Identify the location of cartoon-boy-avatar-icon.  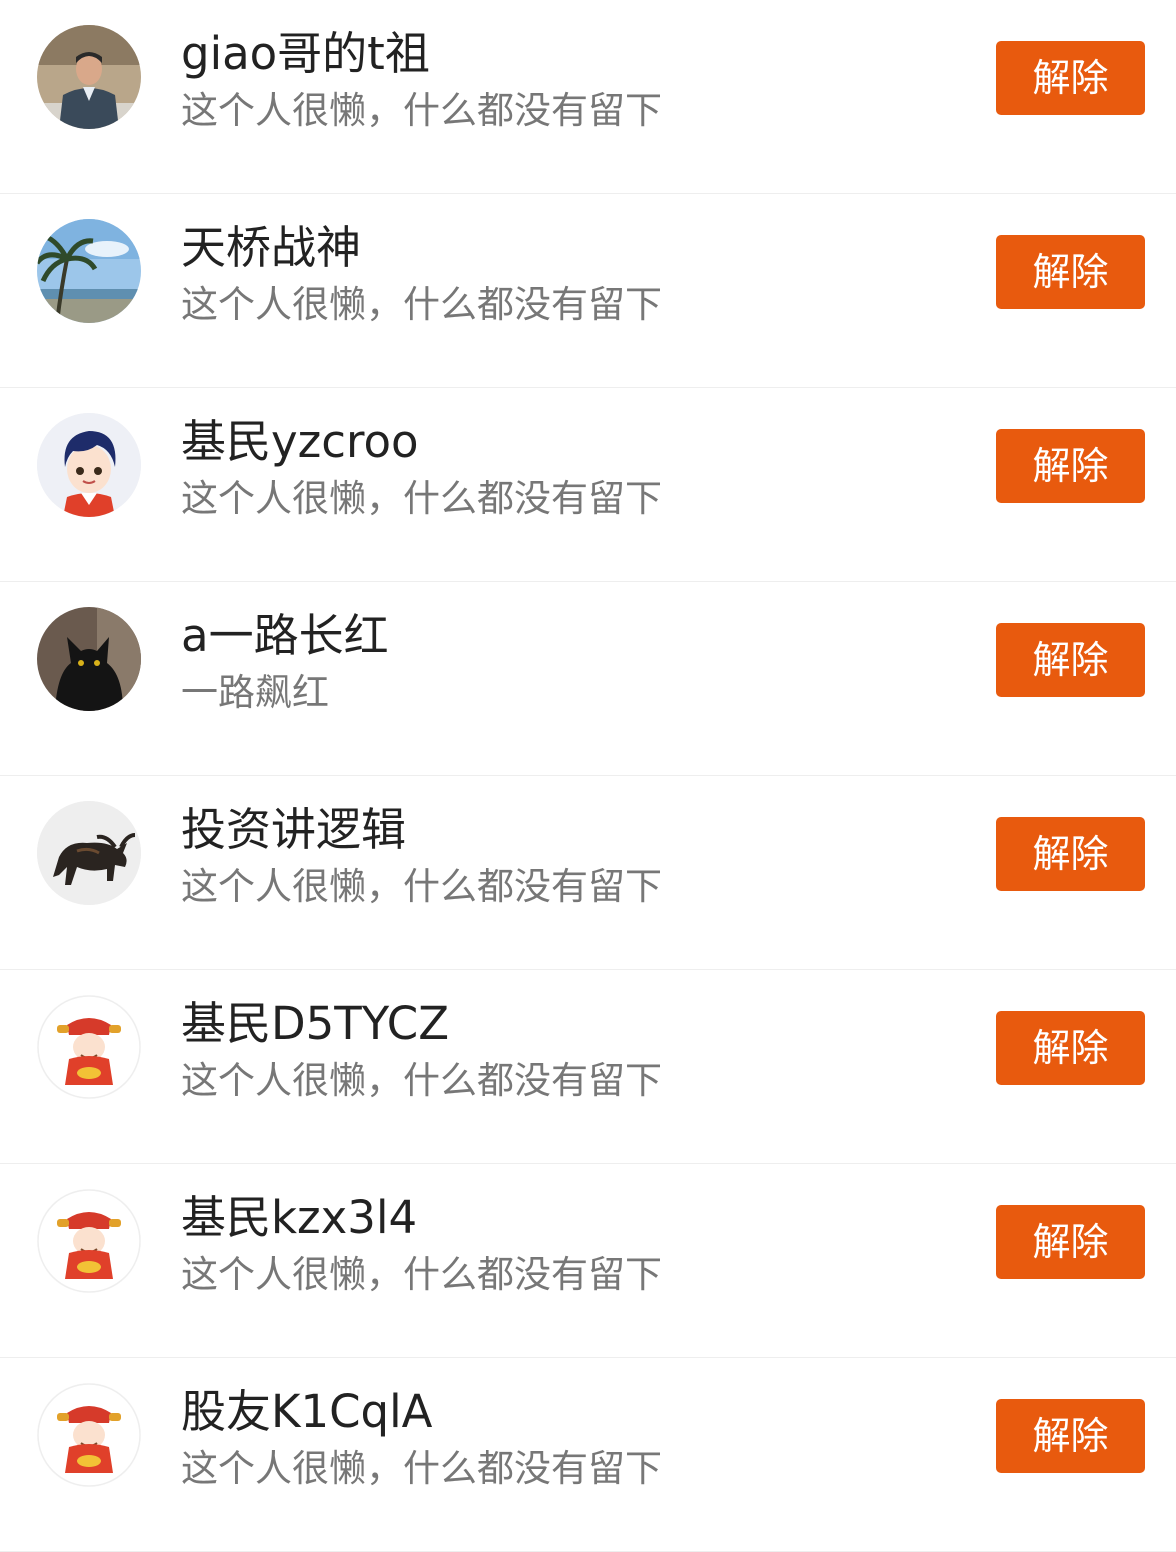
(89, 465).